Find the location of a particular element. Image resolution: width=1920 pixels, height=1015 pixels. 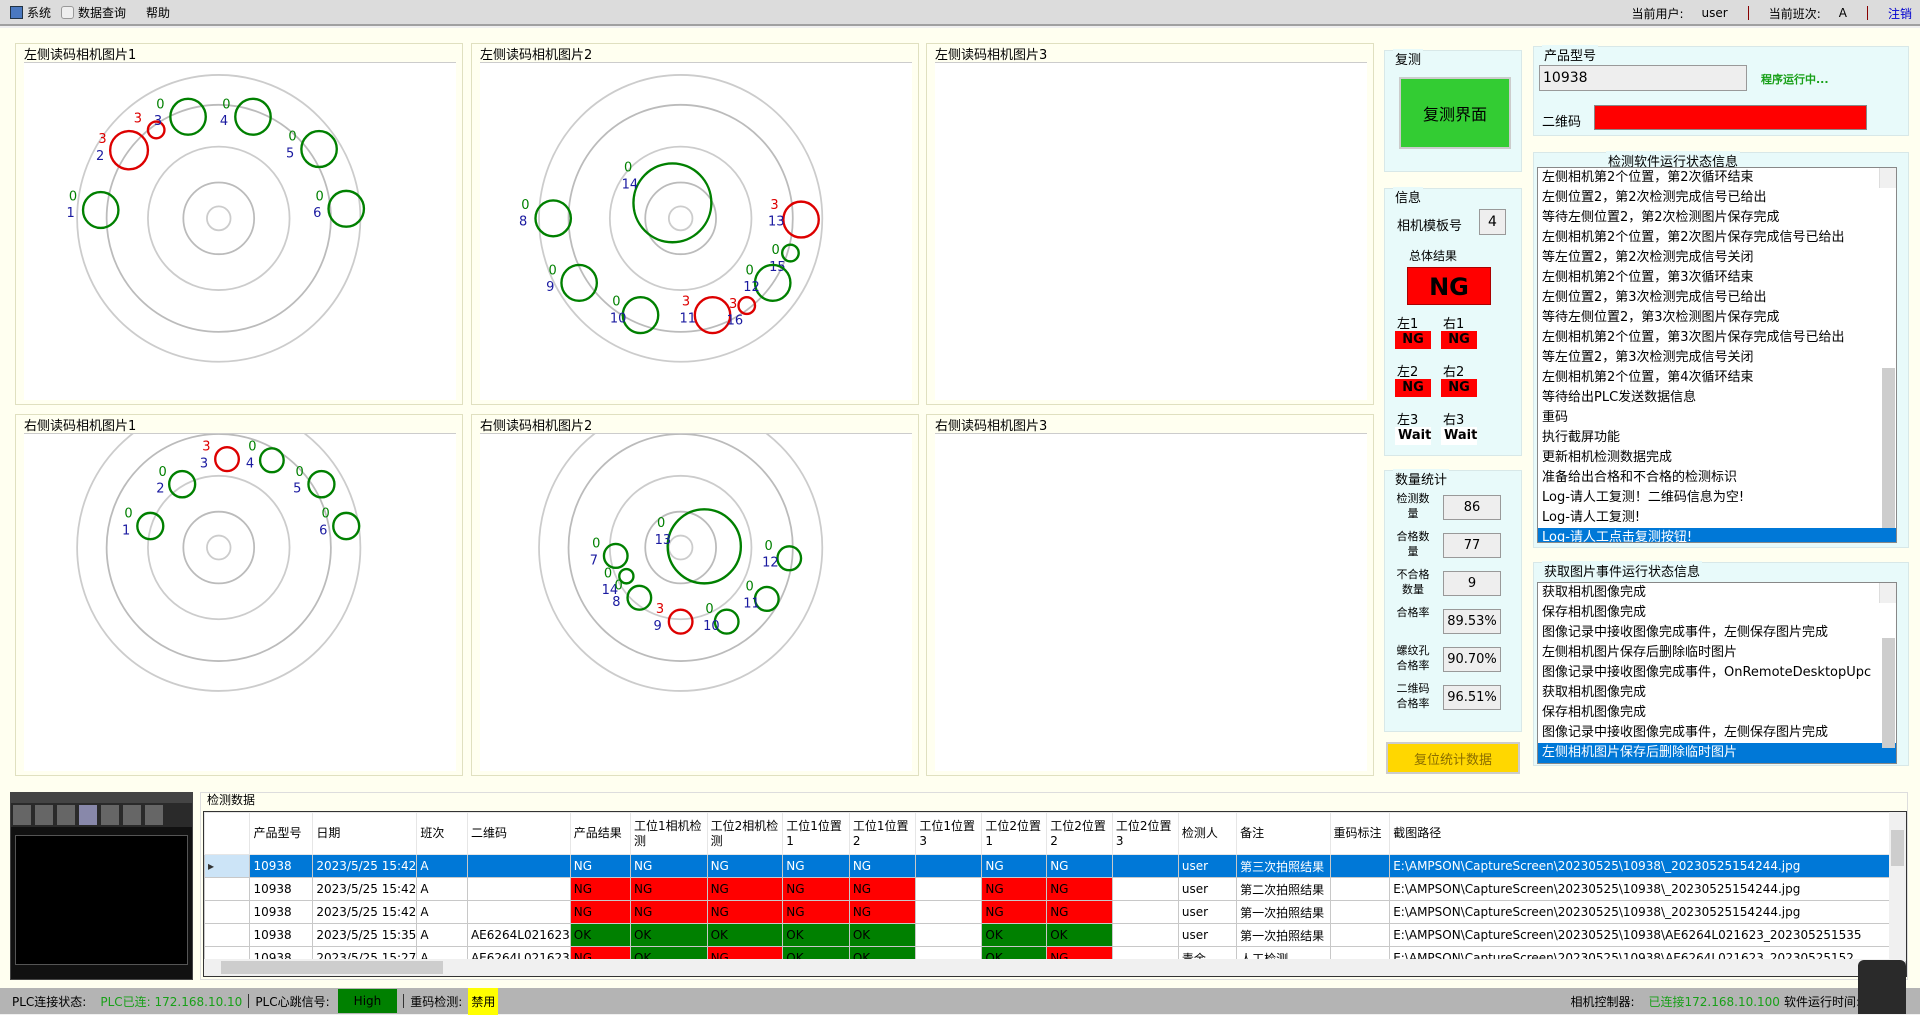

column-header: 工位2位置2 is located at coordinates (1079, 833).